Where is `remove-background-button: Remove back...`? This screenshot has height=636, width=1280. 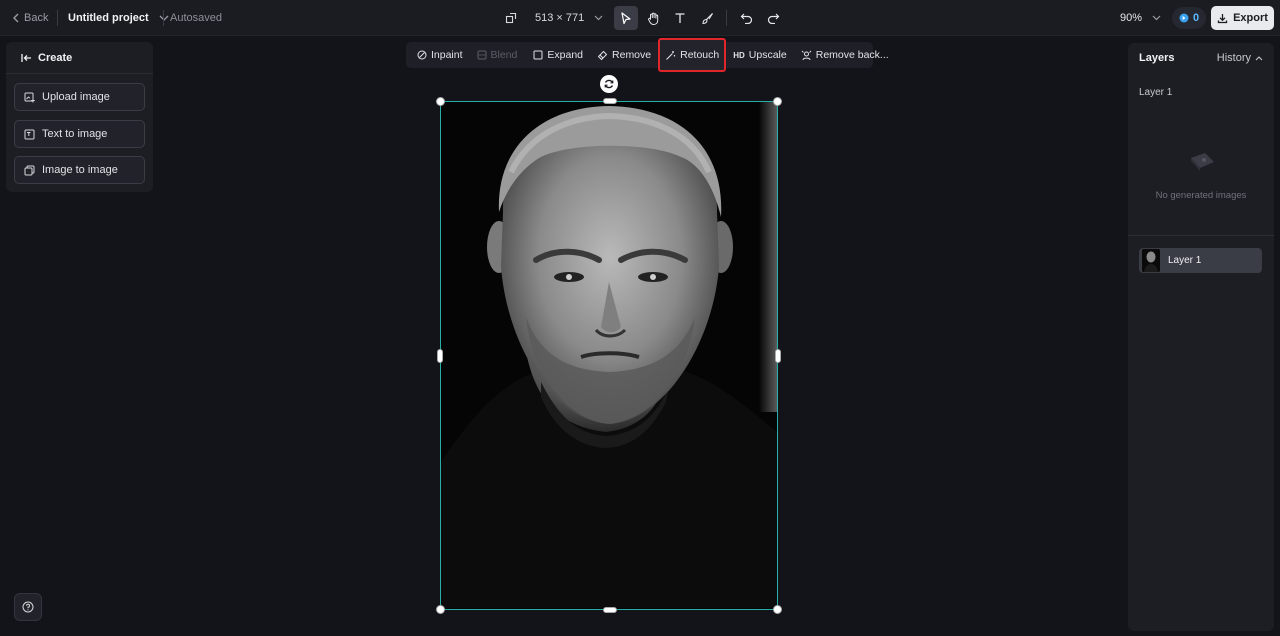
remove-background-button: Remove back... is located at coordinates (845, 55).